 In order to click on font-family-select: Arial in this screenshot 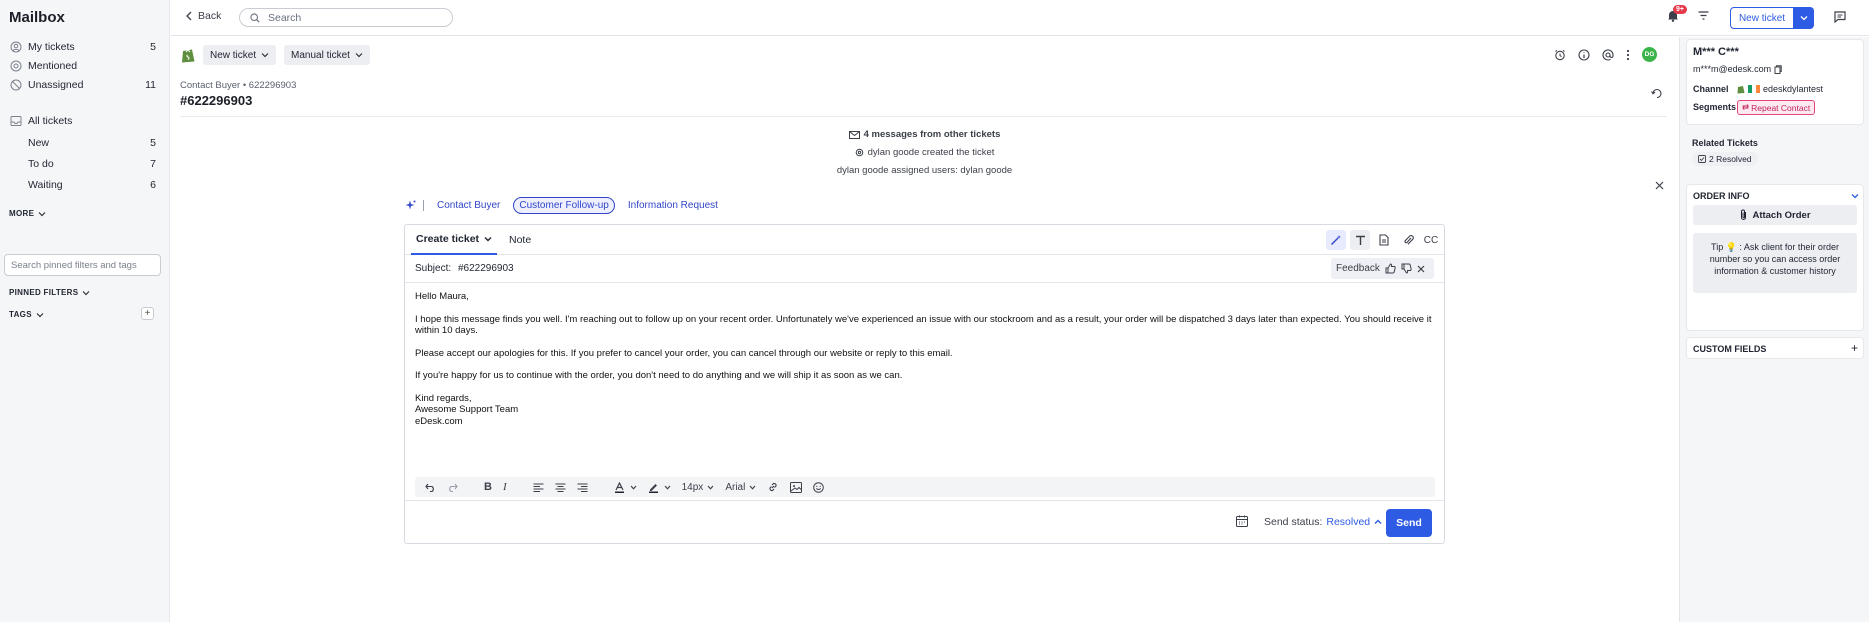, I will do `click(740, 487)`.